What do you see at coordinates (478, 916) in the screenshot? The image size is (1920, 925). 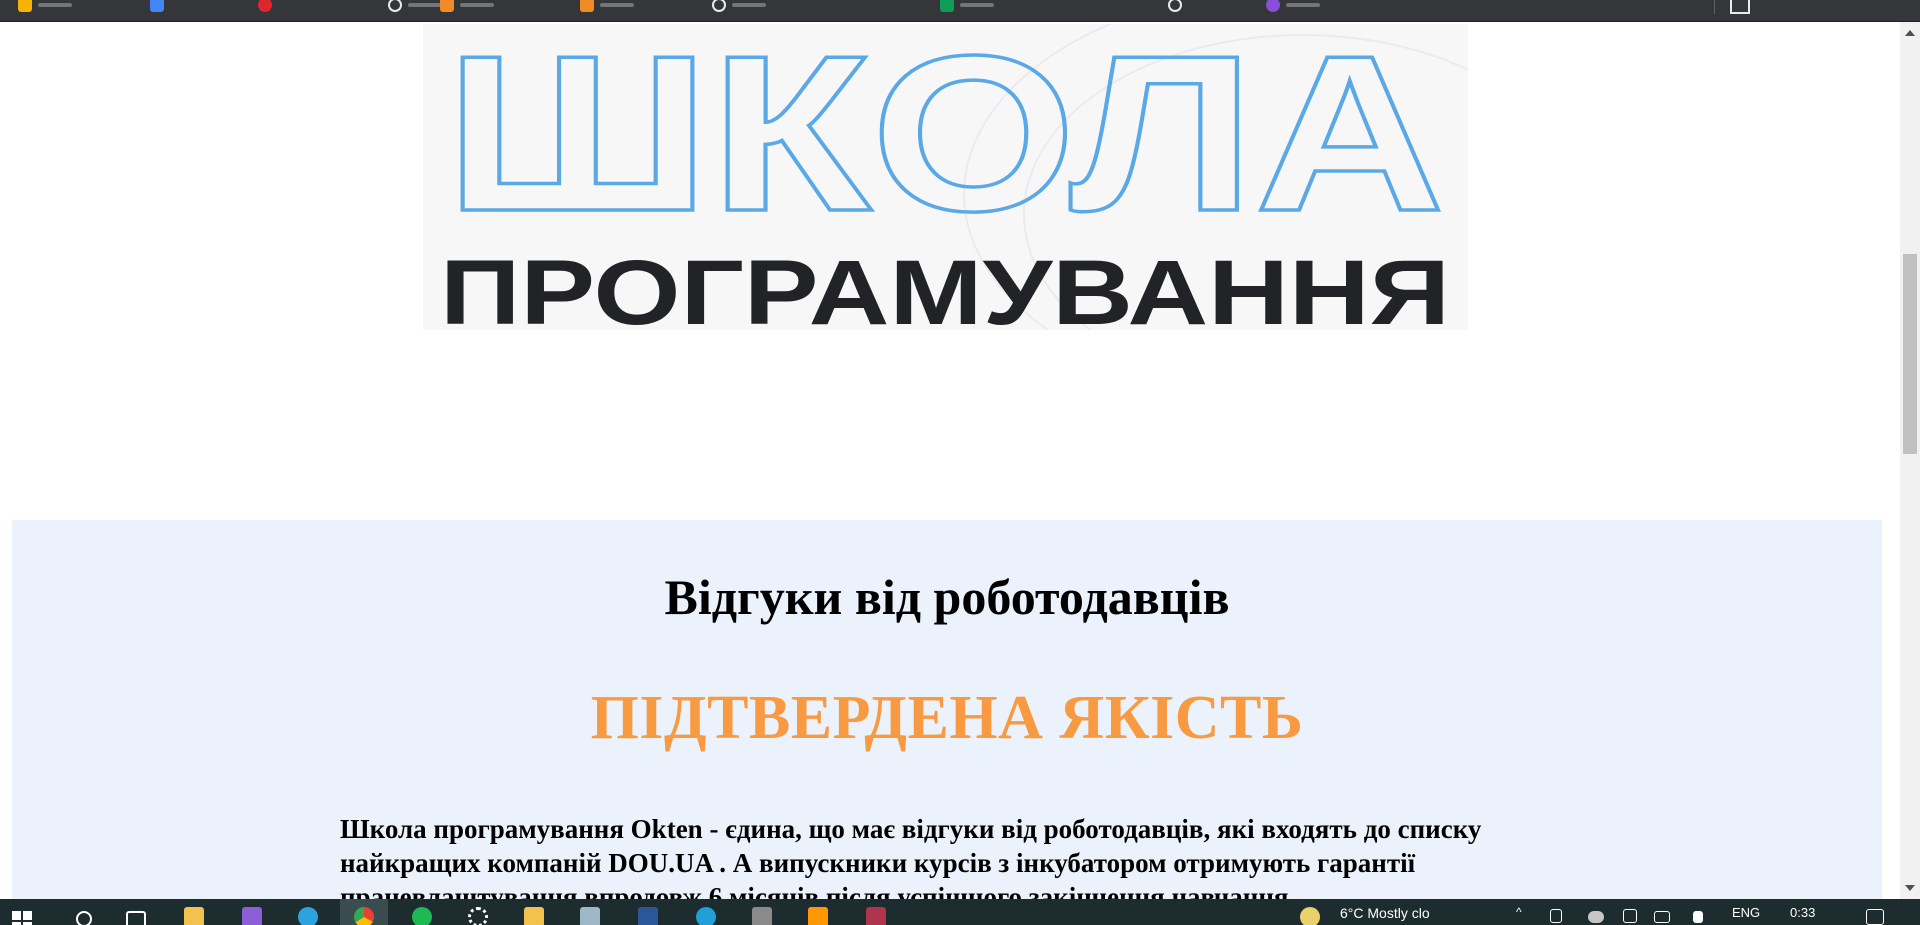 I see `settings-icon` at bounding box center [478, 916].